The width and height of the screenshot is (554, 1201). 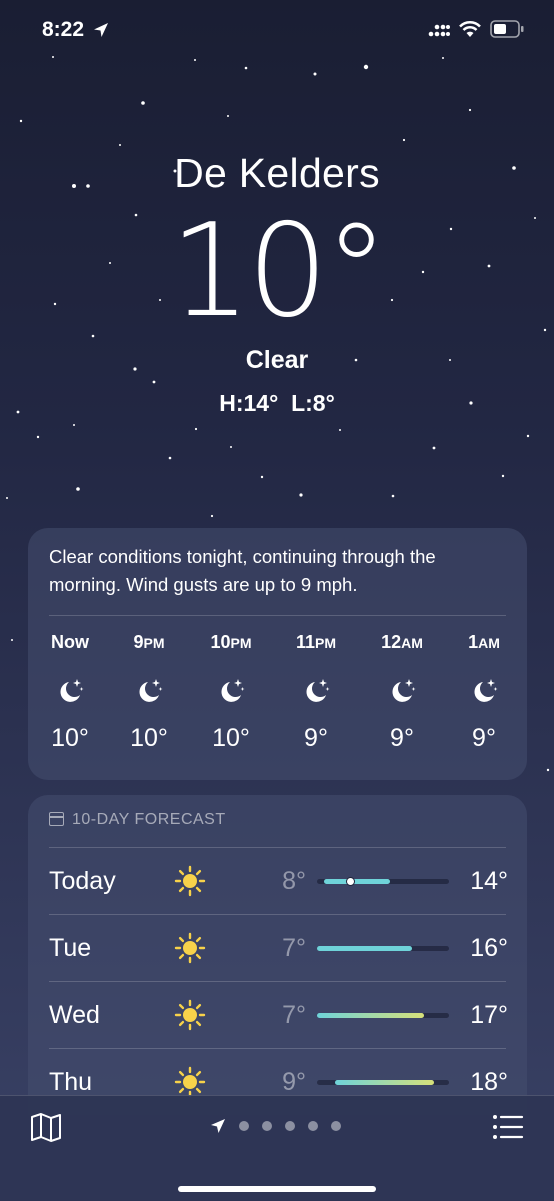 What do you see at coordinates (149, 642) in the screenshot?
I see `hour-label: 9PM` at bounding box center [149, 642].